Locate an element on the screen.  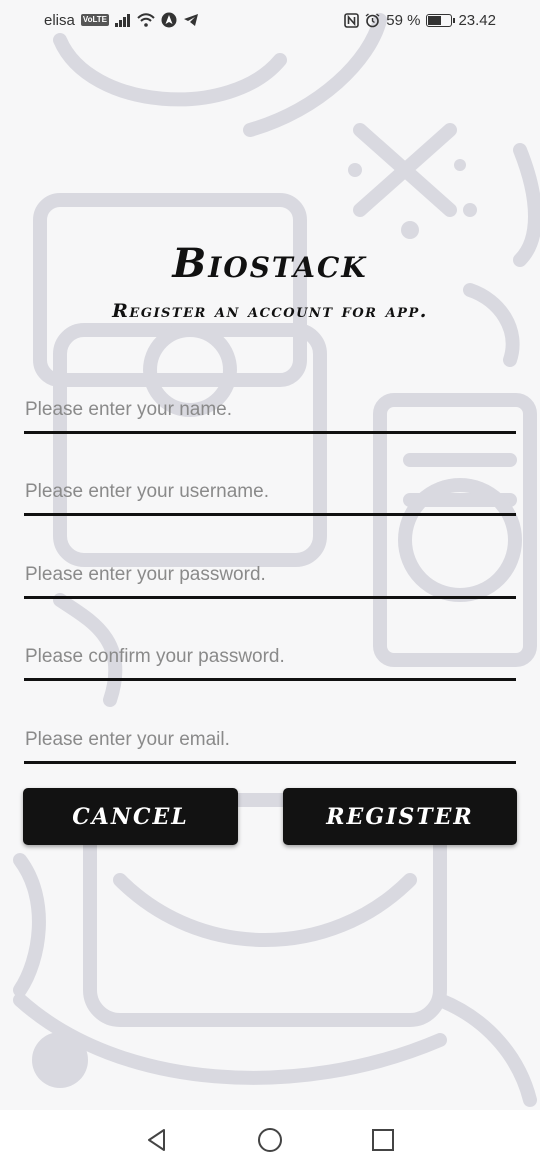
password-field is located at coordinates (270, 576).